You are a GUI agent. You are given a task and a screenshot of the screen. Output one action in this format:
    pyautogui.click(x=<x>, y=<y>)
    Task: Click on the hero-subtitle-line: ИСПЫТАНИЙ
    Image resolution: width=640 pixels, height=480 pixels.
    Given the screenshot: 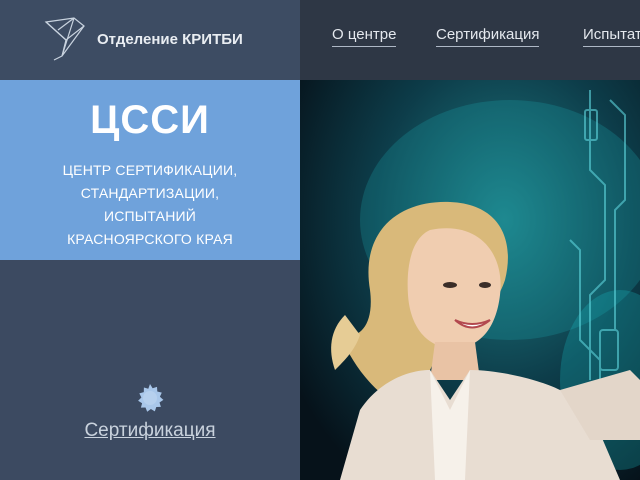 What is the action you would take?
    pyautogui.click(x=150, y=216)
    